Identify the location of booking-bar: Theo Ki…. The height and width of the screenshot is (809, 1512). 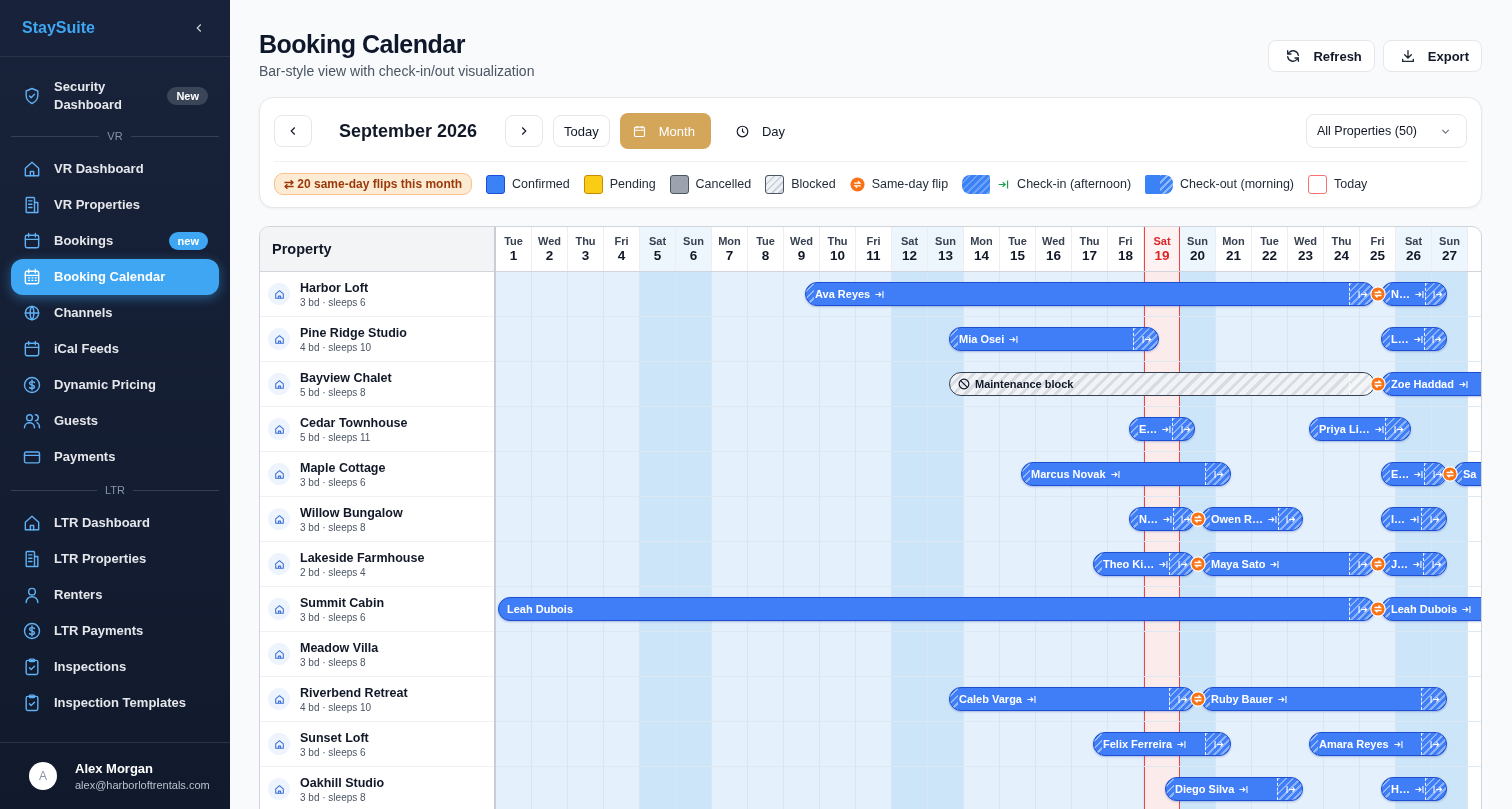
(1144, 564).